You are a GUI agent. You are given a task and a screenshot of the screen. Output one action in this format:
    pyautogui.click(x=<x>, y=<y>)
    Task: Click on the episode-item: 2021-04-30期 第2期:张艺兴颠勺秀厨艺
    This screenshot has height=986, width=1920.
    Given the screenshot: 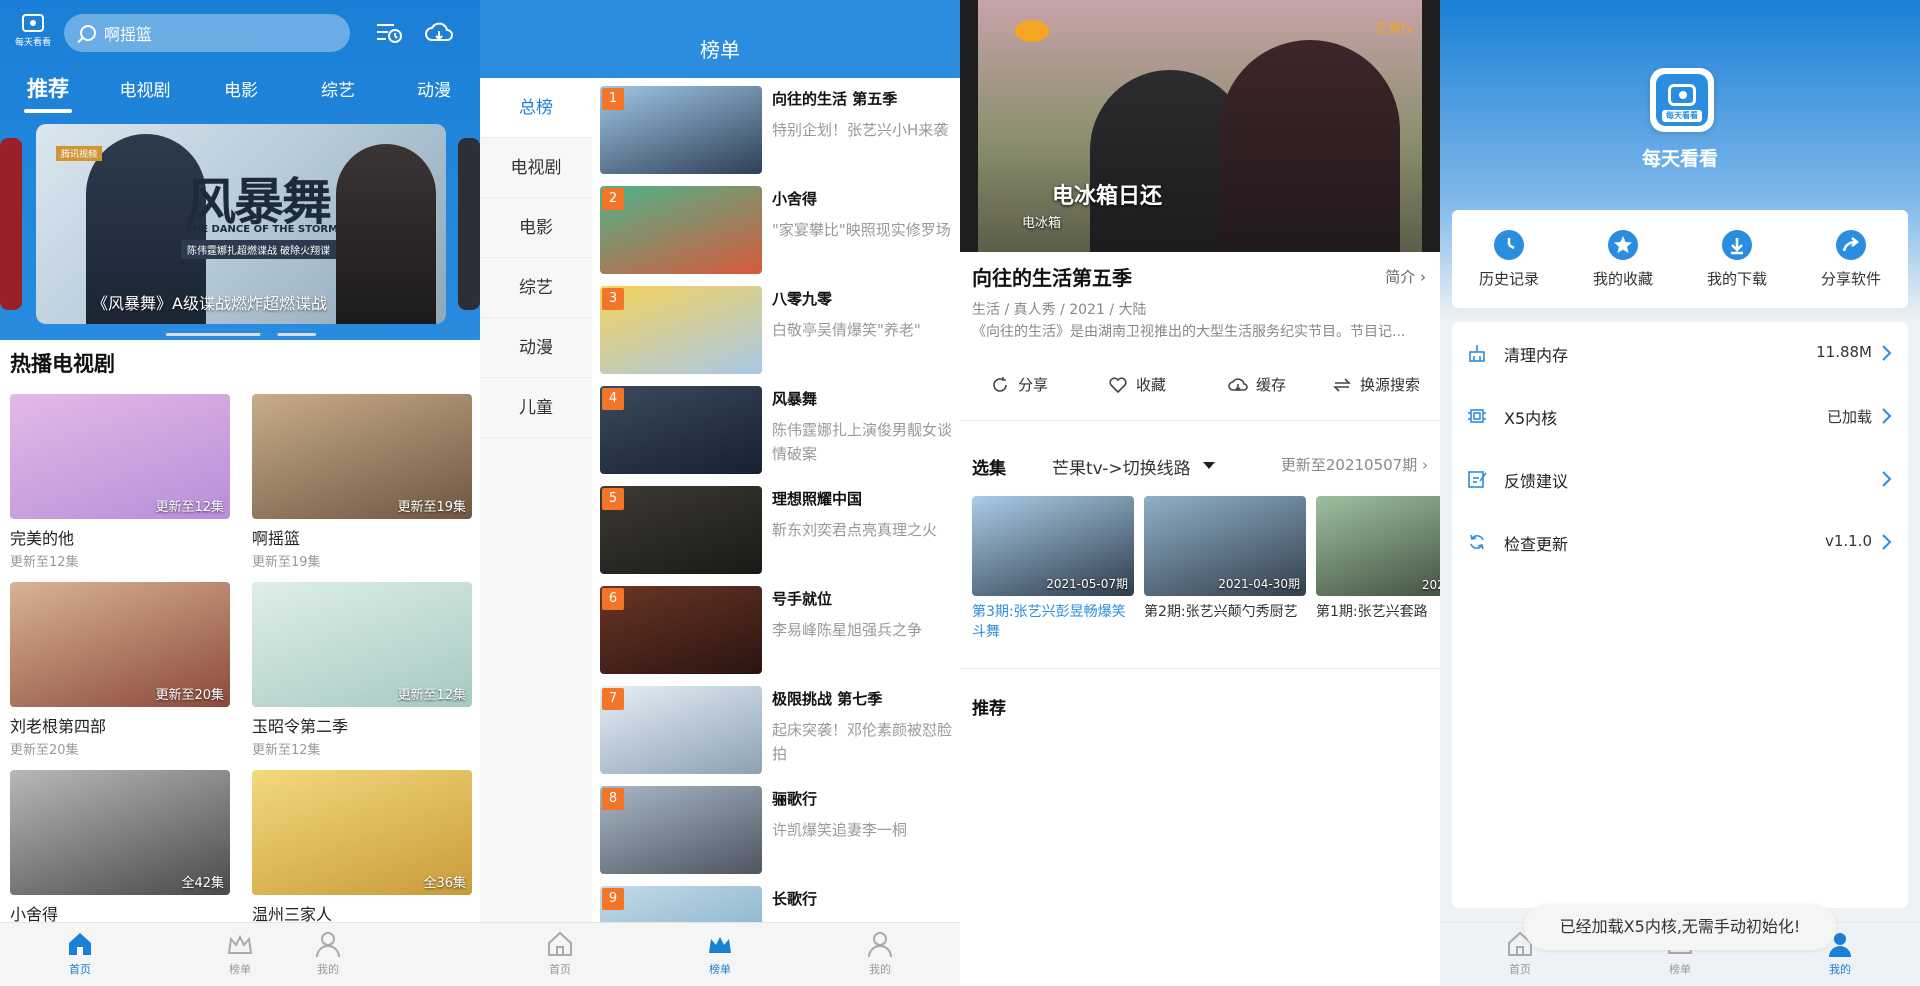 What is the action you would take?
    pyautogui.click(x=1225, y=559)
    